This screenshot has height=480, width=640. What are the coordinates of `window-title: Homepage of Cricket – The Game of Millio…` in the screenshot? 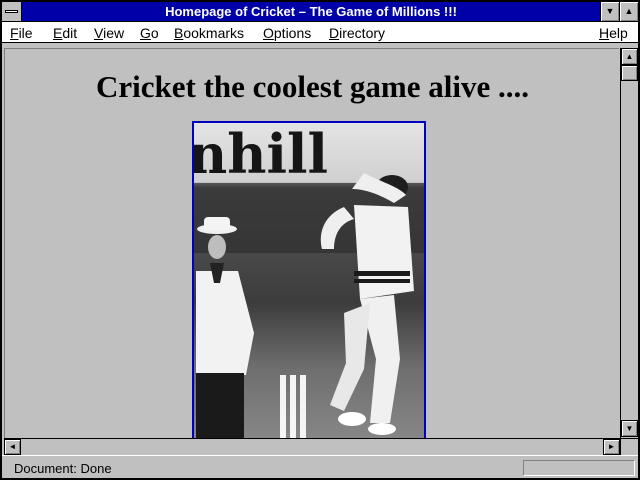 It's located at (311, 11).